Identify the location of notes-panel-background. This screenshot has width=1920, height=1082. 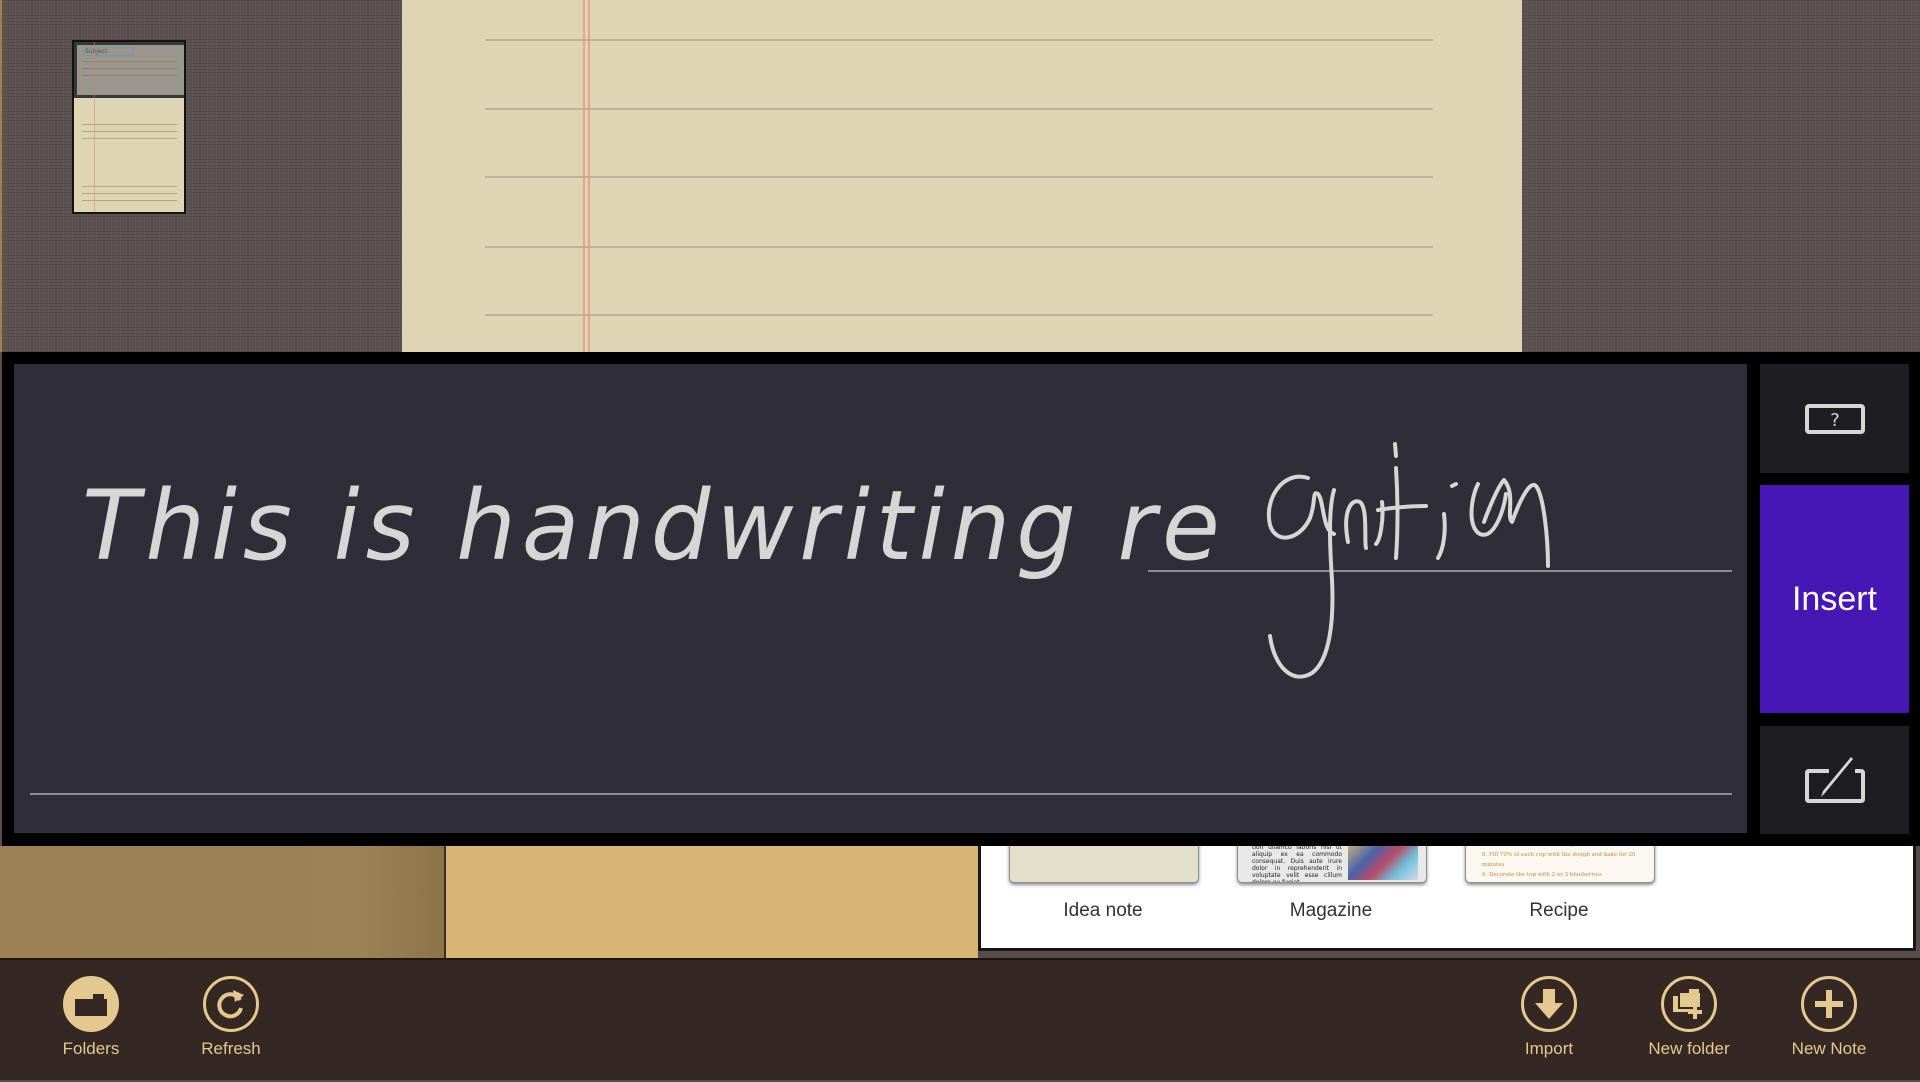
(712, 902).